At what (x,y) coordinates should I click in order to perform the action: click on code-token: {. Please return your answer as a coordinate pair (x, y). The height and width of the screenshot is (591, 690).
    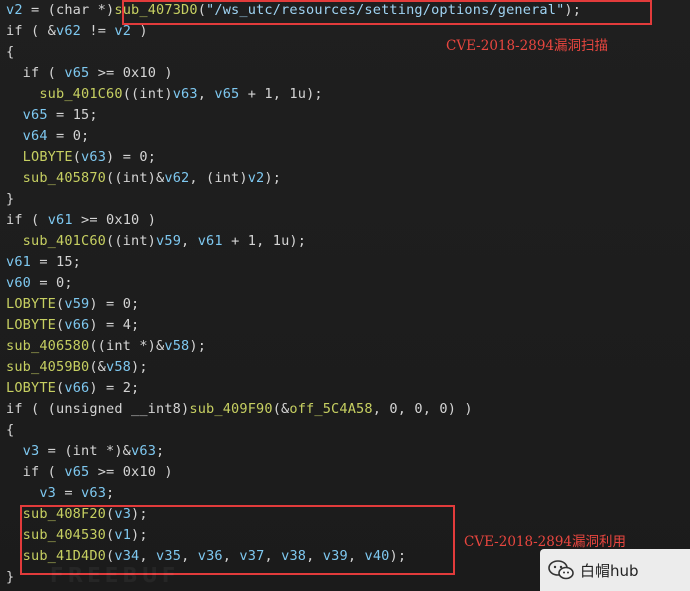
    Looking at the image, I should click on (10, 430).